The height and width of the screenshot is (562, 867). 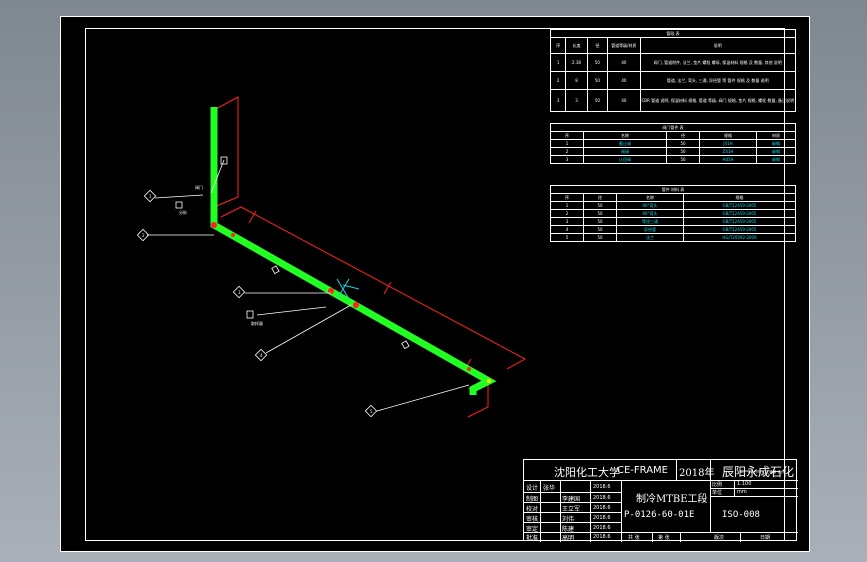 What do you see at coordinates (664, 538) in the screenshot?
I see `sheet-index: 第 张` at bounding box center [664, 538].